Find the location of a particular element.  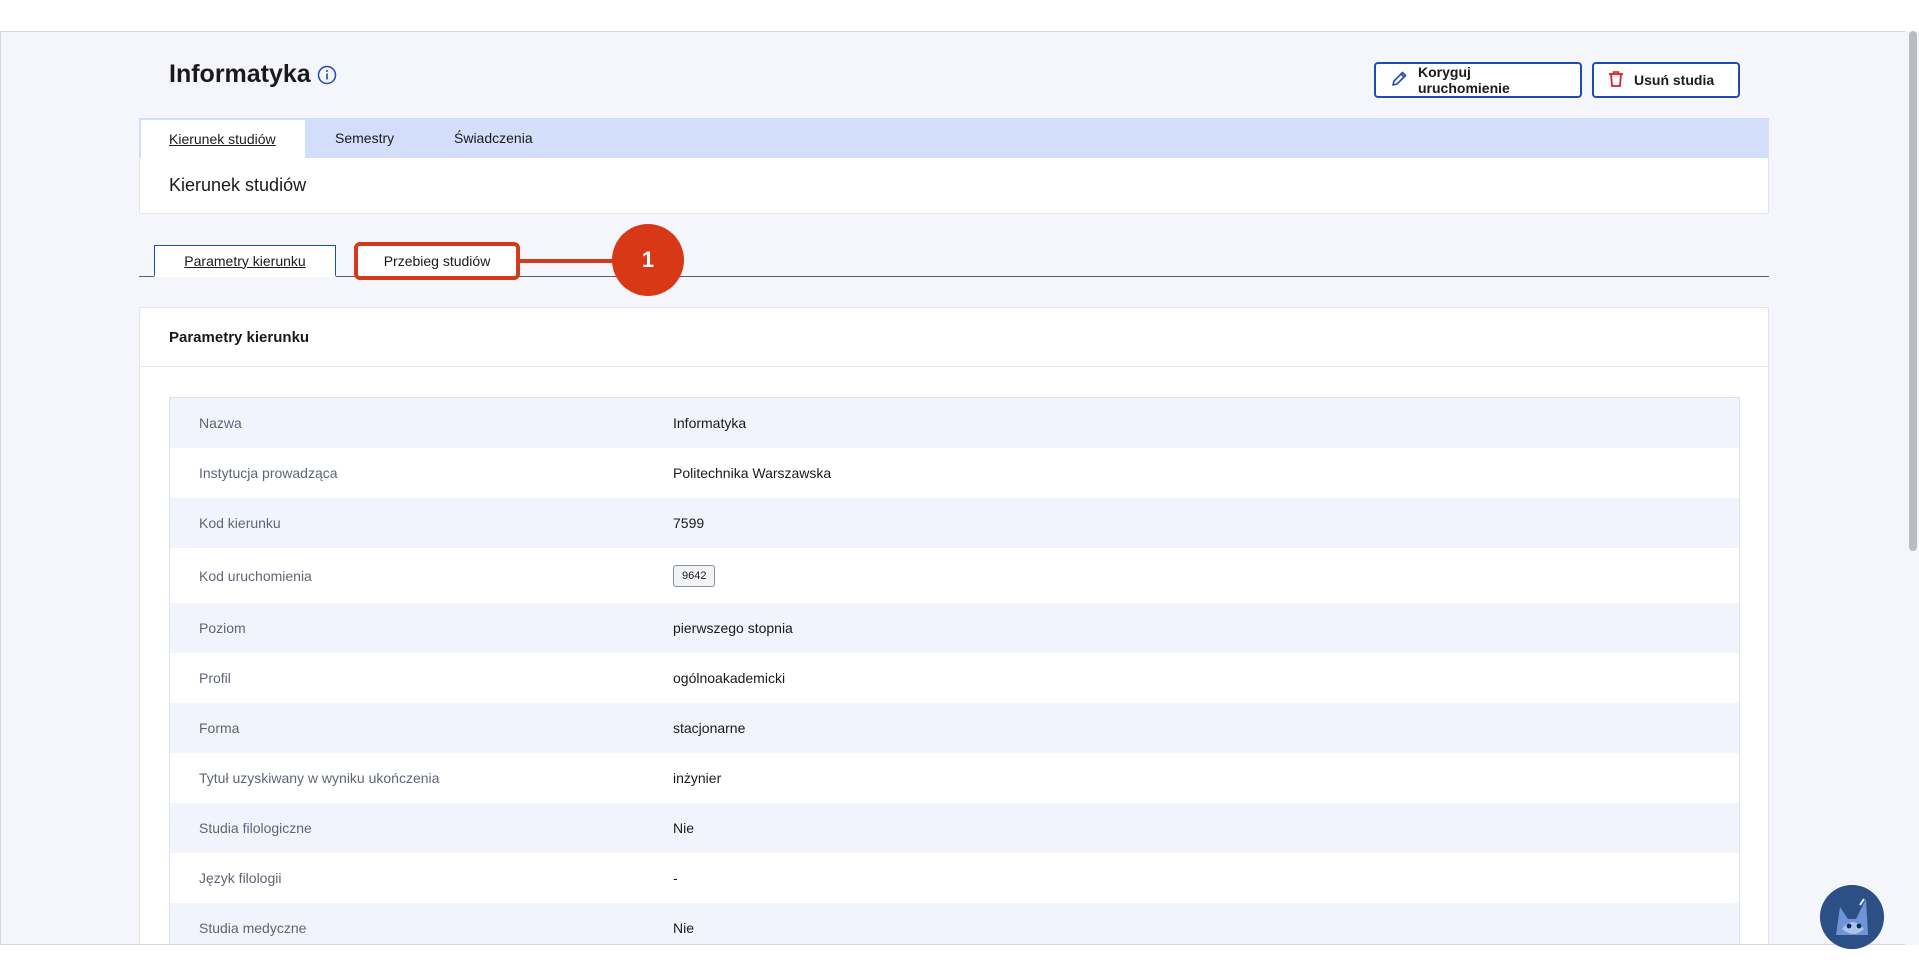

tab-benefits: Świadczenia is located at coordinates (493, 138).